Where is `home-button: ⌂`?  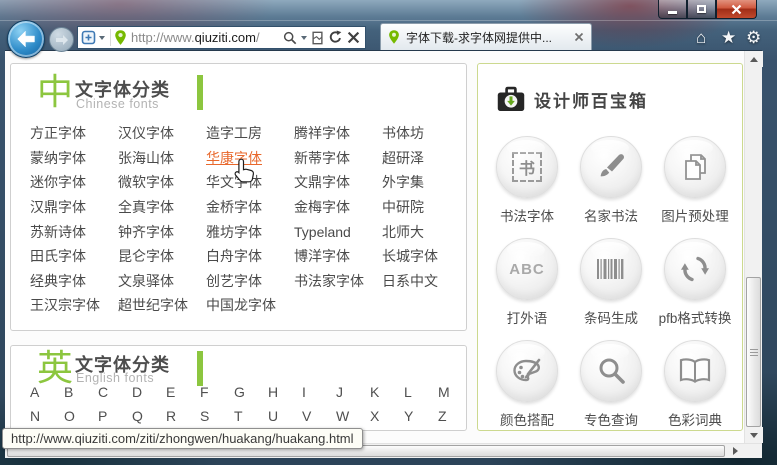
home-button: ⌂ is located at coordinates (701, 37).